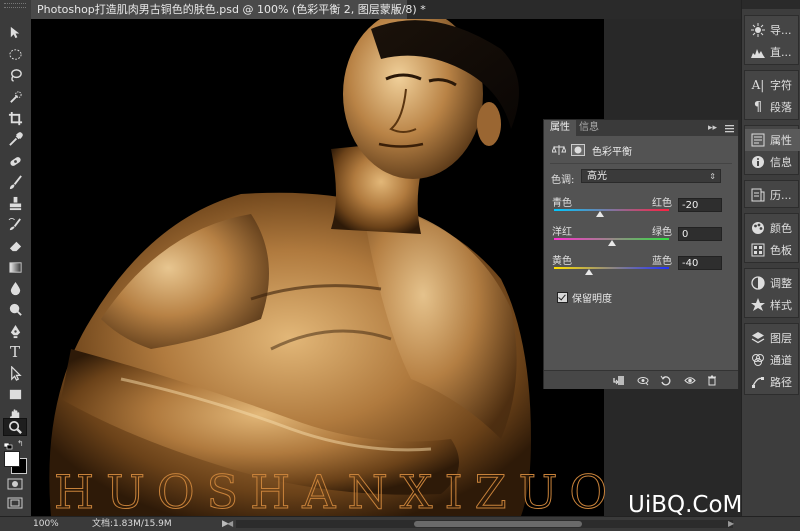 The width and height of the screenshot is (800, 531). What do you see at coordinates (758, 85) in the screenshot?
I see `character-icon: A|` at bounding box center [758, 85].